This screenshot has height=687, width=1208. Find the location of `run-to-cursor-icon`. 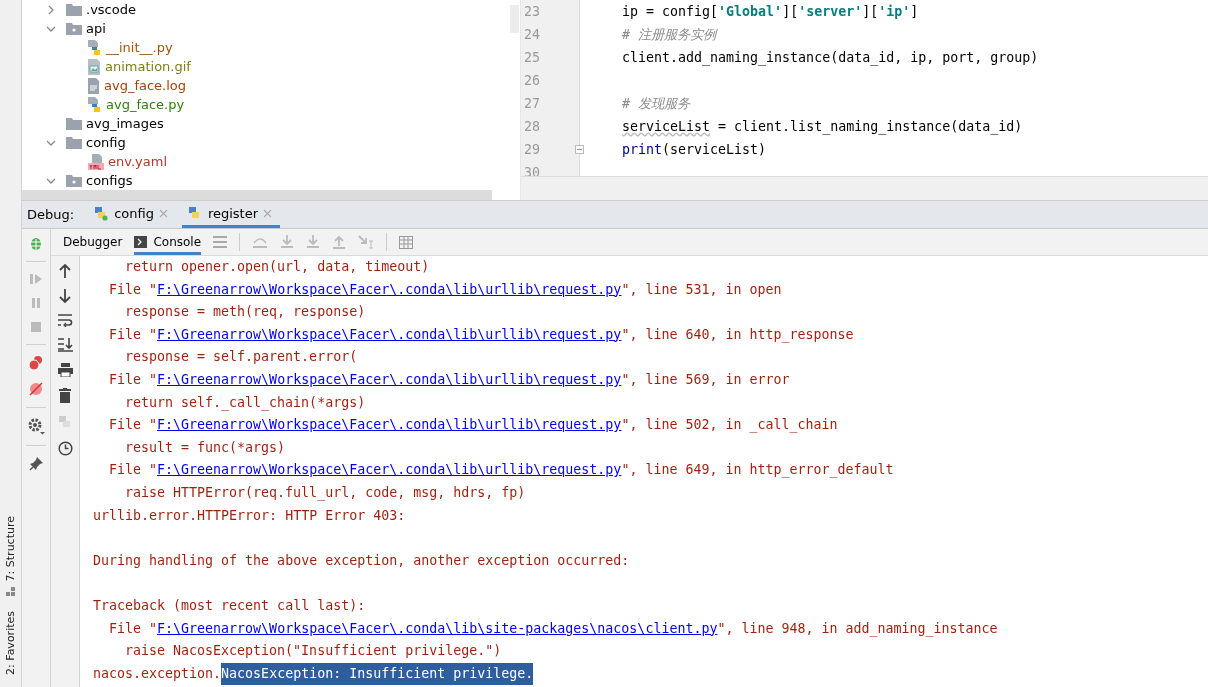

run-to-cursor-icon is located at coordinates (366, 242).